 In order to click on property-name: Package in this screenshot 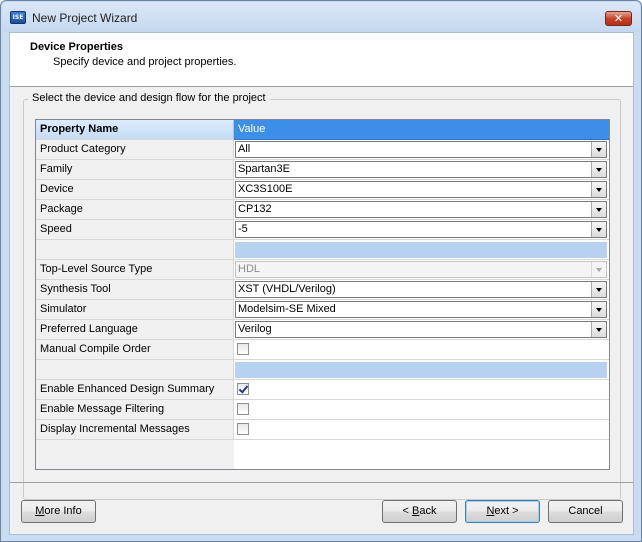, I will do `click(135, 210)`.